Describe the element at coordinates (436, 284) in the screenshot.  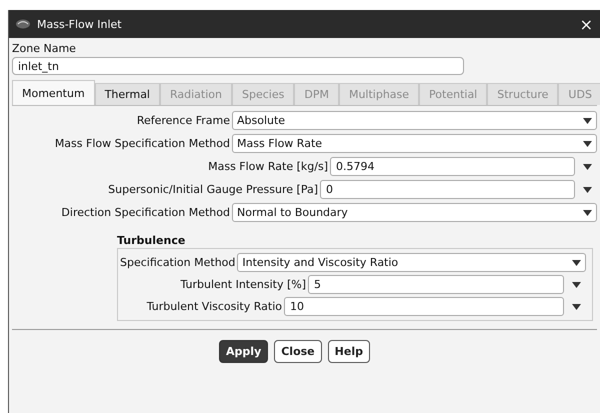
I see `input-field: 5` at that location.